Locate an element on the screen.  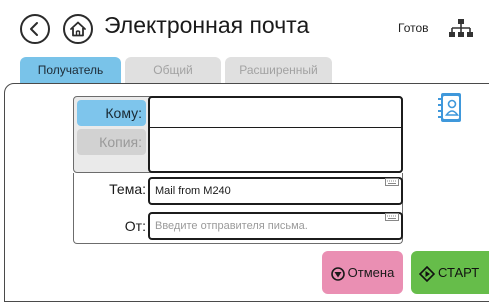
page-title: Электронная почта is located at coordinates (207, 25).